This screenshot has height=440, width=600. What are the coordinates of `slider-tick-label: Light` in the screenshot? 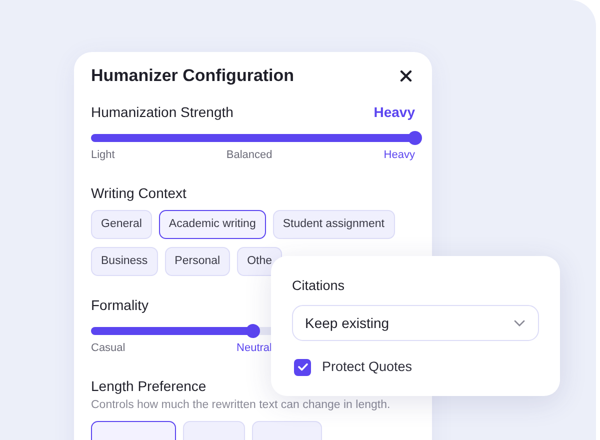 It's located at (103, 155).